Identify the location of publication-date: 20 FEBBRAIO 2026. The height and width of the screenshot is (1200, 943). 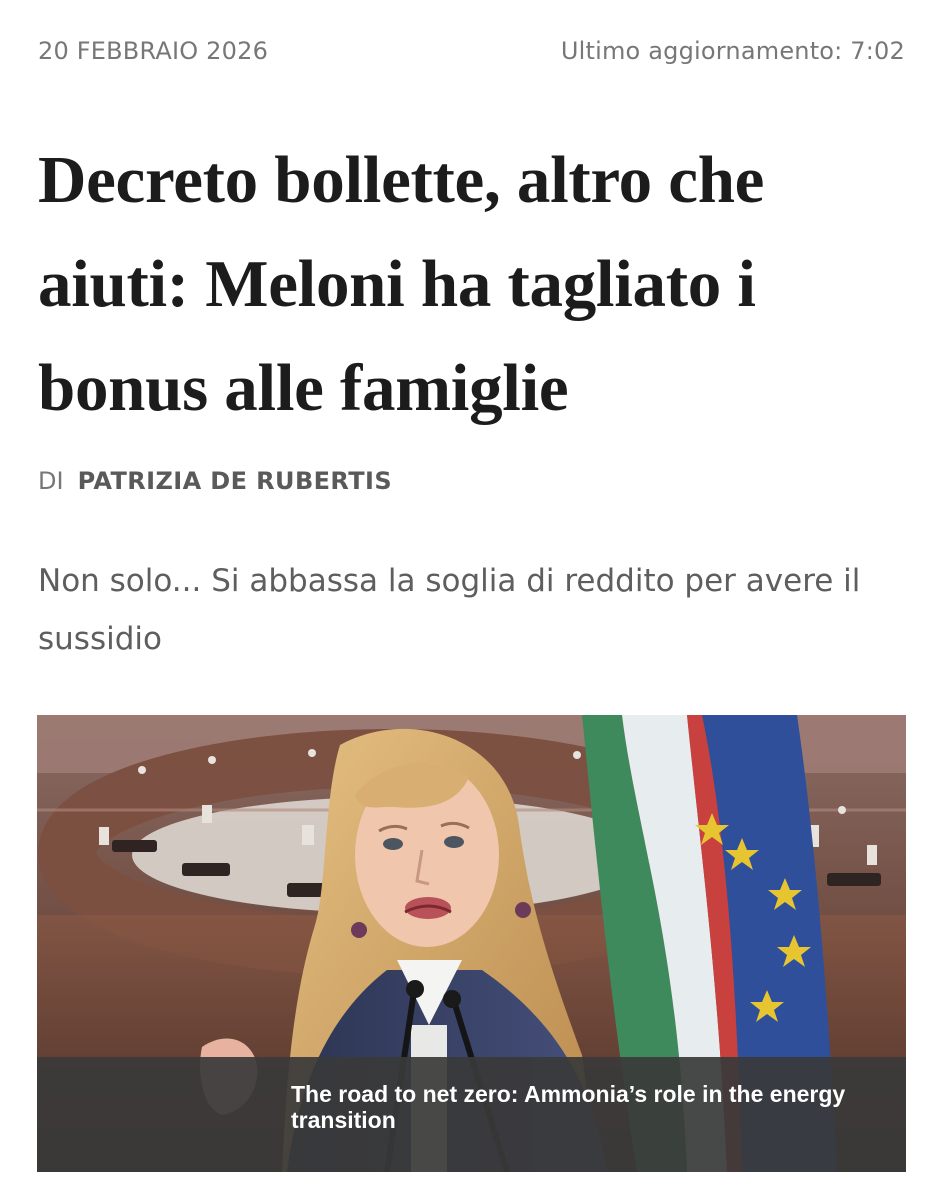
(153, 51).